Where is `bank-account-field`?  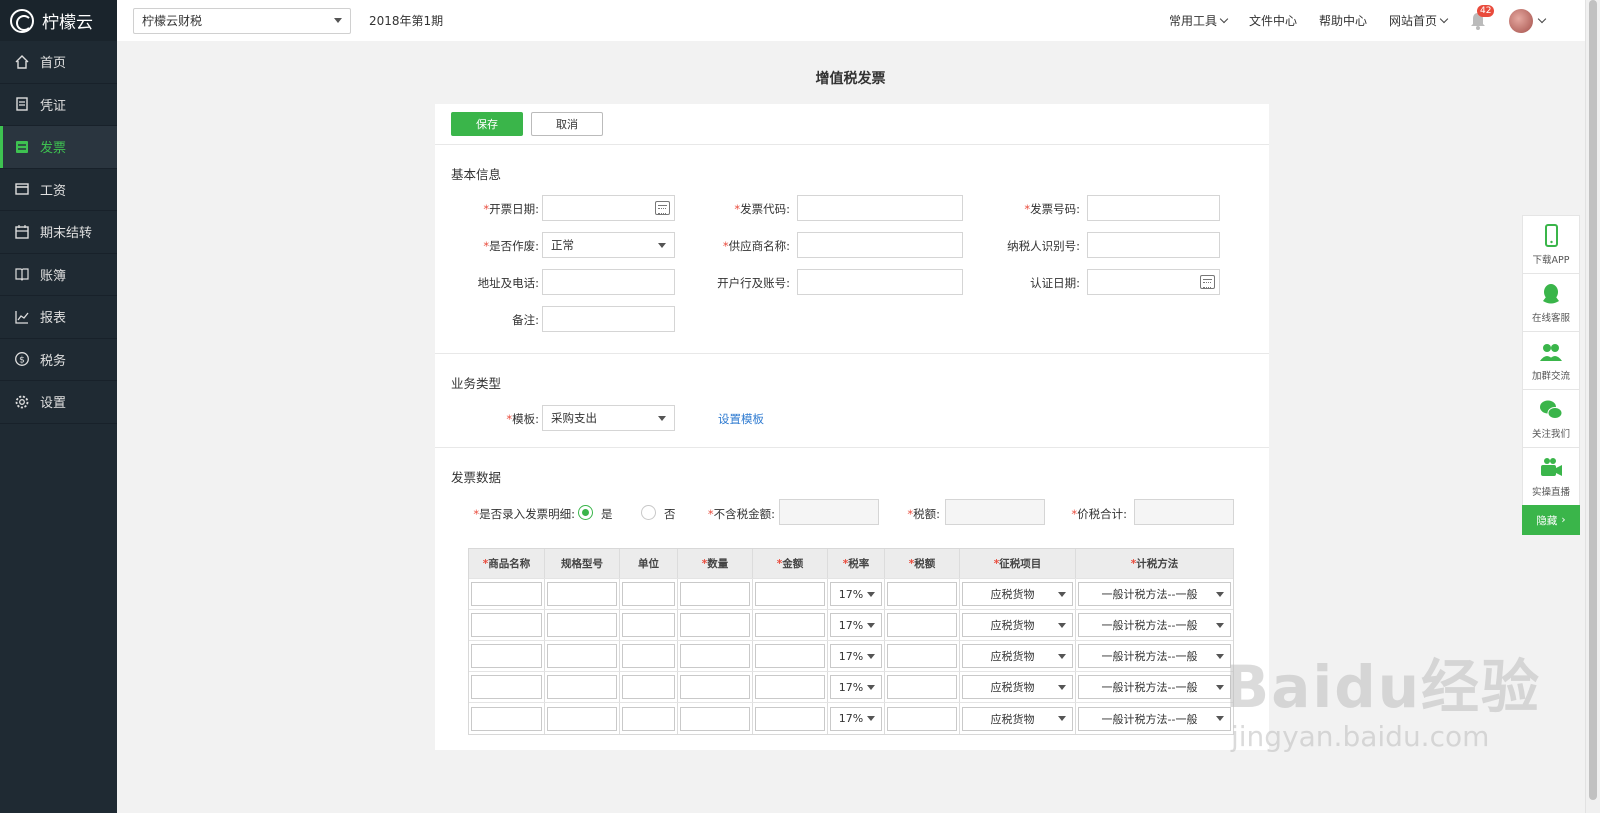
bank-account-field is located at coordinates (880, 282).